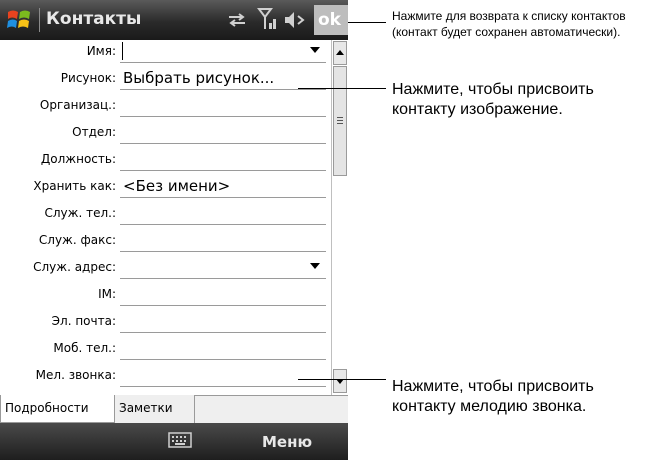  What do you see at coordinates (367, 22) in the screenshot?
I see `callout-line-ok` at bounding box center [367, 22].